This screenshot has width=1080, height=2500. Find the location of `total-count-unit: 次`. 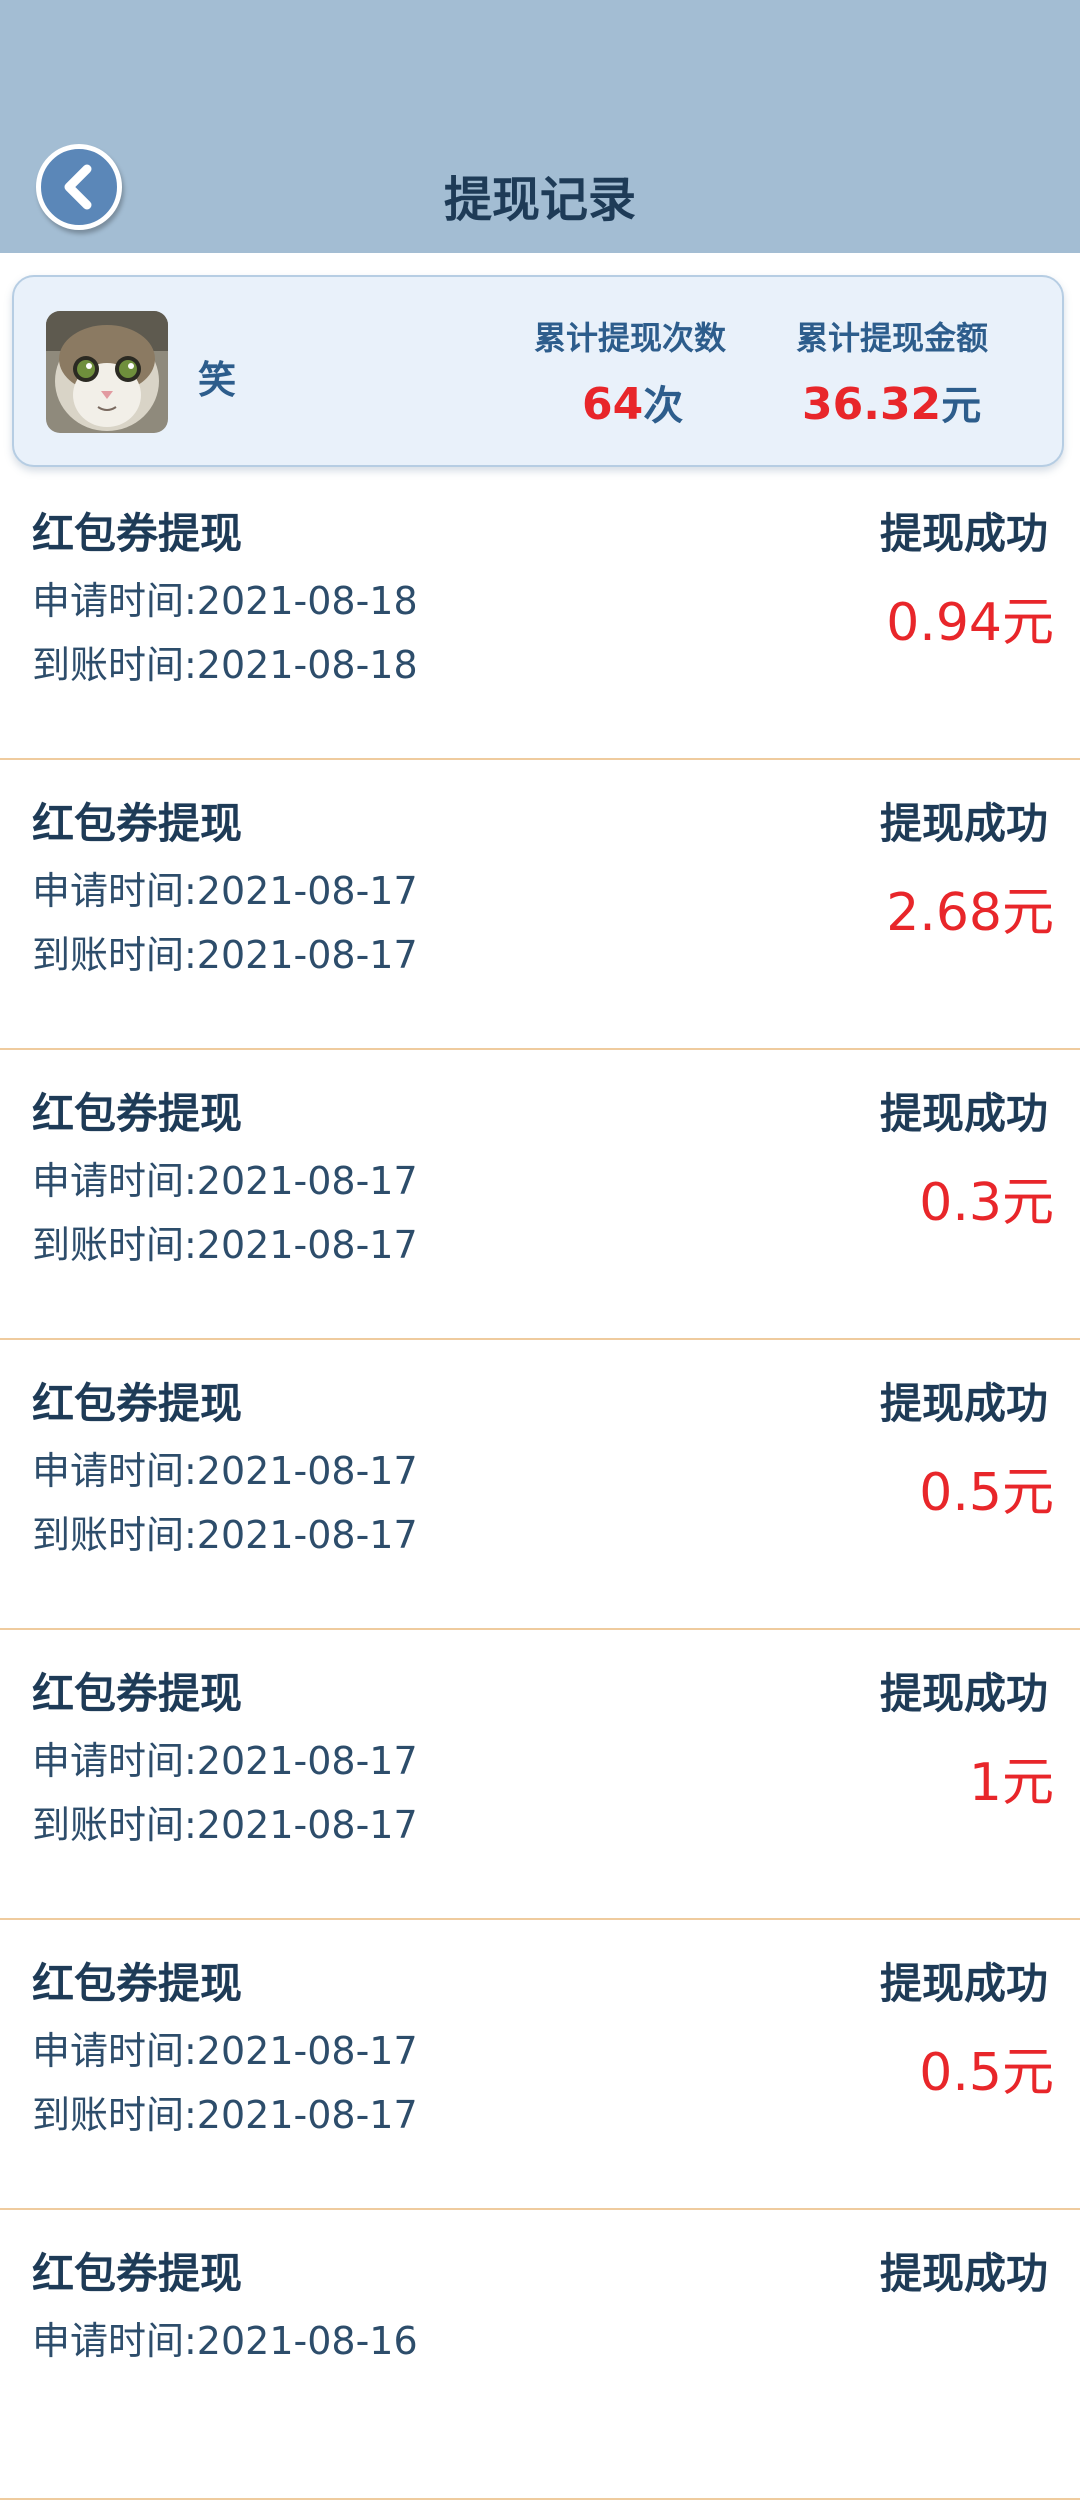

total-count-unit: 次 is located at coordinates (663, 406).